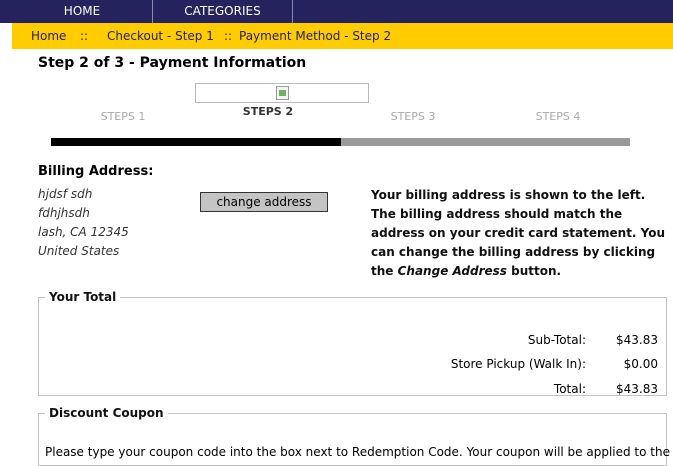 The width and height of the screenshot is (673, 466). I want to click on breadcrumb-current-page: Payment Method - Step 2, so click(315, 36).